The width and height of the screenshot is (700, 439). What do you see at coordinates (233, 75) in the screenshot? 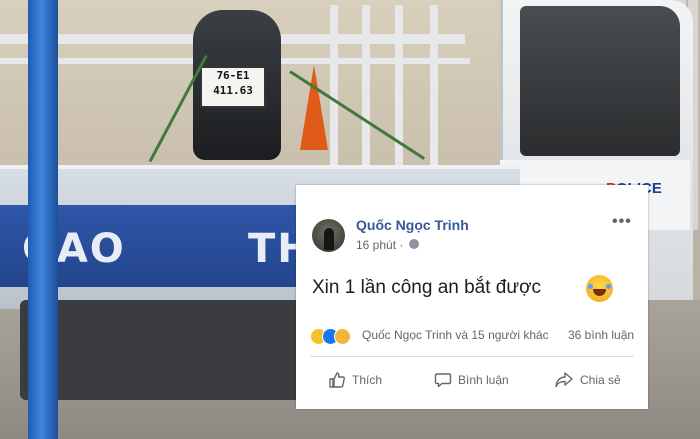
I see `plate-line-1: 76-E1` at bounding box center [233, 75].